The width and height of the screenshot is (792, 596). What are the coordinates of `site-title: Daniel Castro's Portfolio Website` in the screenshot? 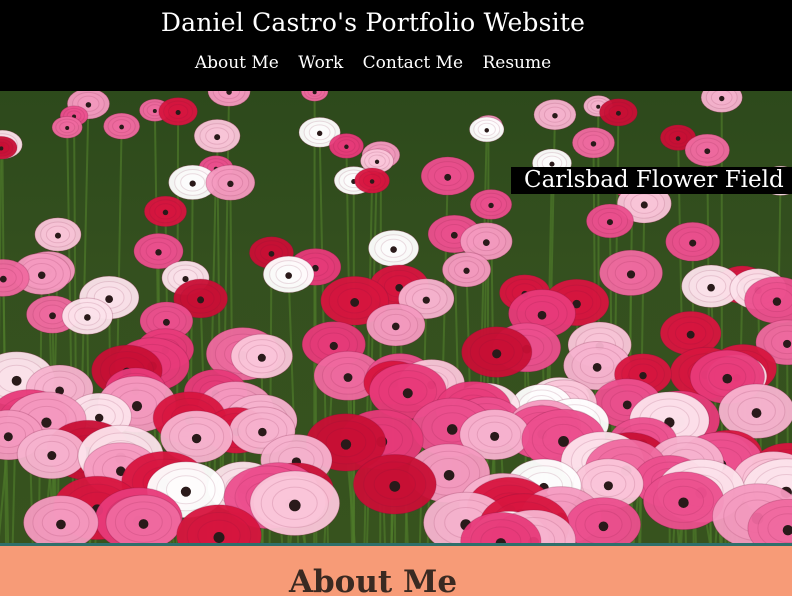 It's located at (373, 22).